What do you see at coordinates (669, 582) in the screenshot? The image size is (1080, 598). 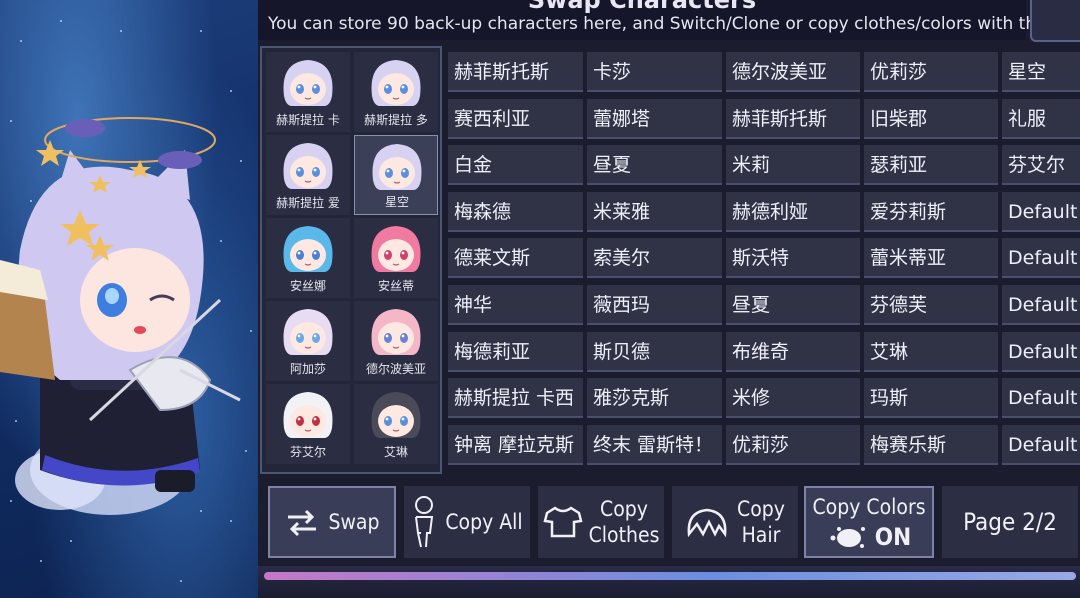 I see `bottom-bar` at bounding box center [669, 582].